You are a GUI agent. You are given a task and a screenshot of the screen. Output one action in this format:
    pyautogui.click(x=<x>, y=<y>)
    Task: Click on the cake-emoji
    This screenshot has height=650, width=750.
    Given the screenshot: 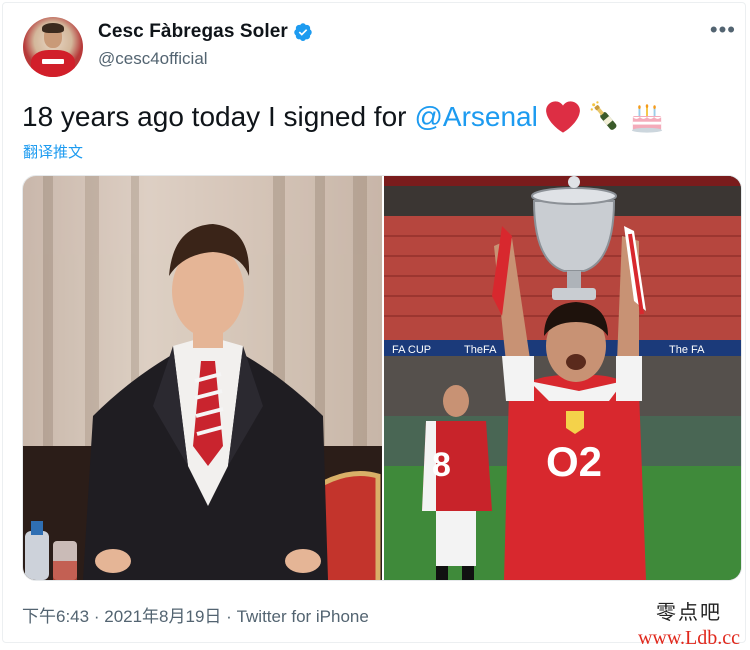 What is the action you would take?
    pyautogui.click(x=646, y=118)
    